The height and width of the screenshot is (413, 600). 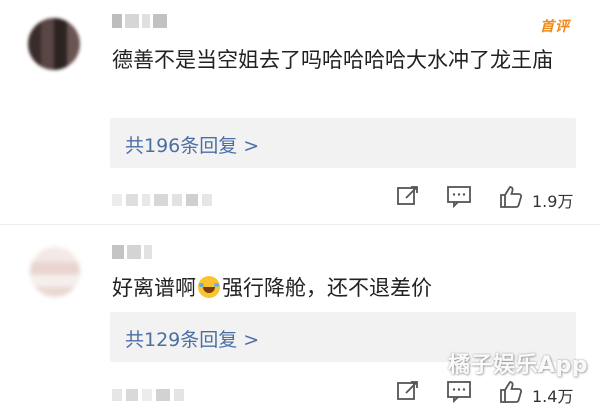 What do you see at coordinates (332, 60) in the screenshot?
I see `comment-text: 德善不是当空姐去了吗哈哈哈哈大水冲了龙王庙` at bounding box center [332, 60].